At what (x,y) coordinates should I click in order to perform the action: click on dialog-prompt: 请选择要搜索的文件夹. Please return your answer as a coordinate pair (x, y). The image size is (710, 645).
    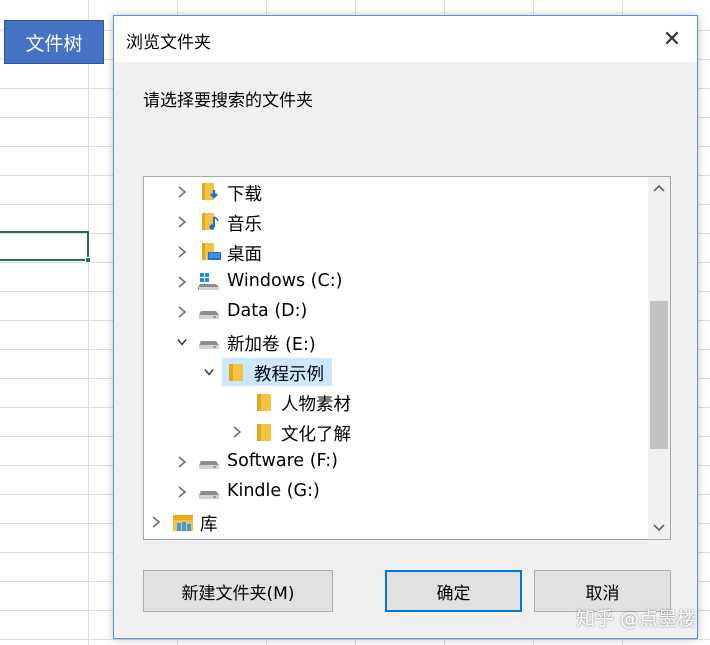
    Looking at the image, I should click on (228, 101).